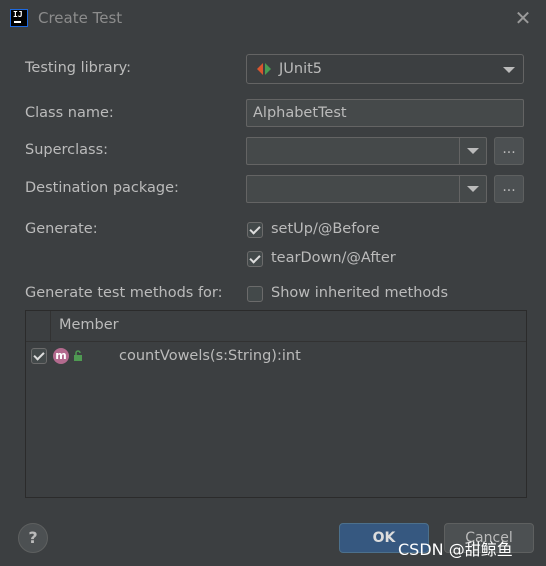  What do you see at coordinates (33, 538) in the screenshot?
I see `help-button: ?` at bounding box center [33, 538].